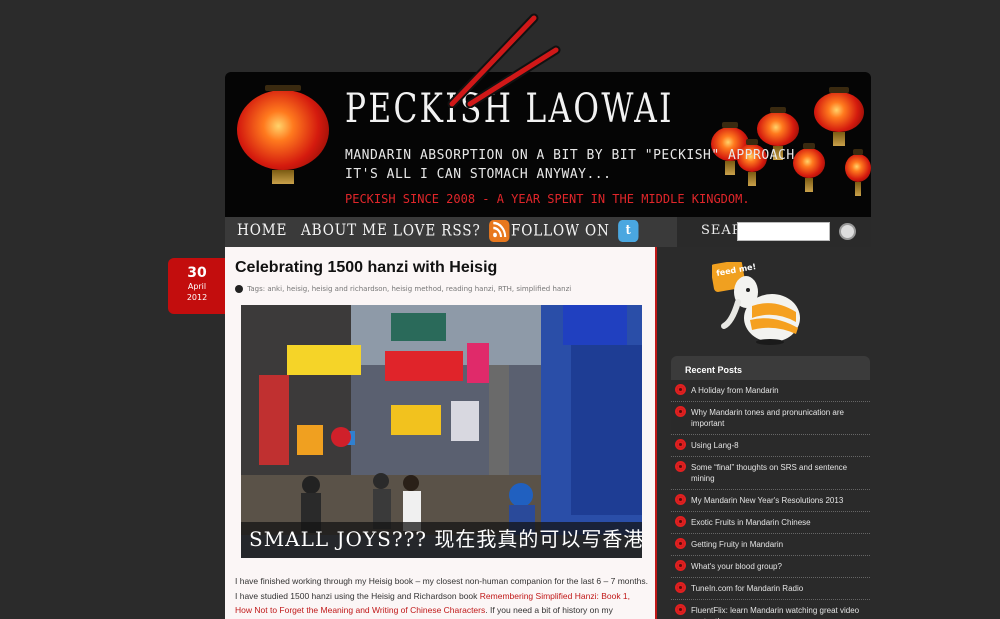  Describe the element at coordinates (197, 297) in the screenshot. I see `post-date-year: 2012` at that location.